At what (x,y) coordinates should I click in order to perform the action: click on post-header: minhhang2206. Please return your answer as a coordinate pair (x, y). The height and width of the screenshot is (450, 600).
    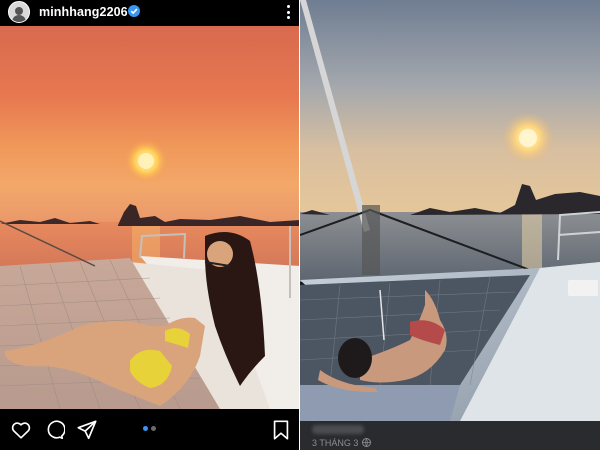
    Looking at the image, I should click on (150, 12).